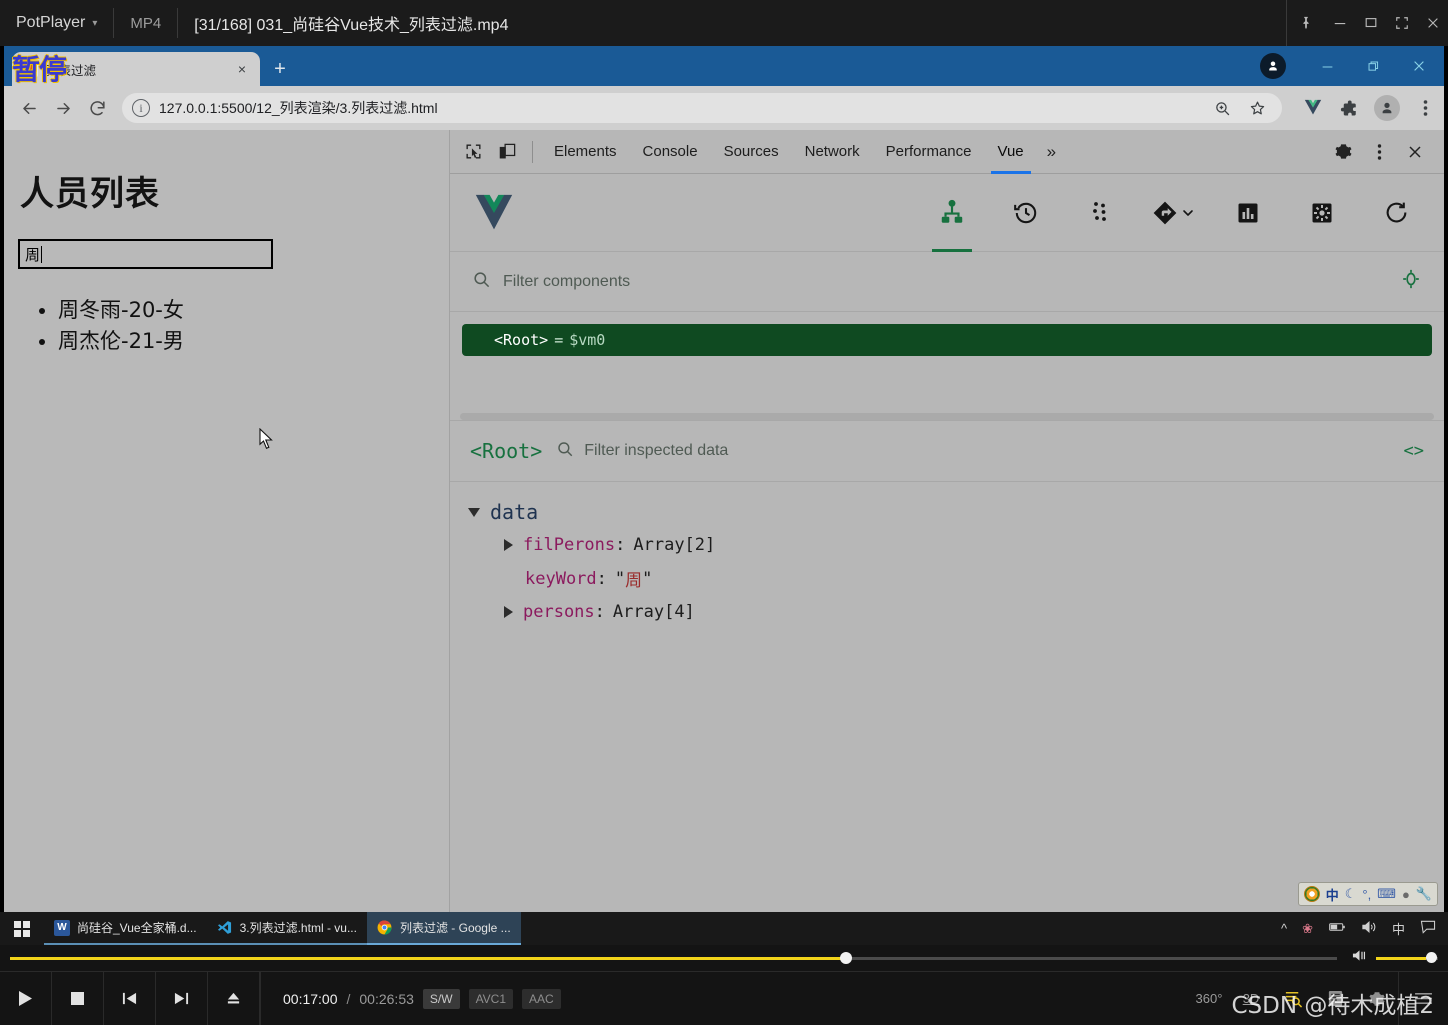 The image size is (1448, 1025). I want to click on notifications-icon, so click(1428, 928).